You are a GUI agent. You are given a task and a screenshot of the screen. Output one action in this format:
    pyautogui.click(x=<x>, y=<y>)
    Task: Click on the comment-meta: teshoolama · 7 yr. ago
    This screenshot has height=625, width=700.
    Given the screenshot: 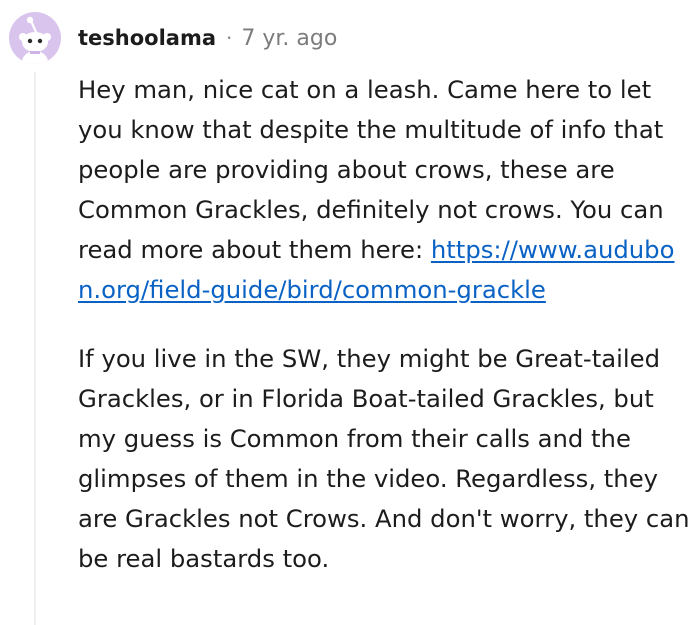 What is the action you would take?
    pyautogui.click(x=207, y=38)
    